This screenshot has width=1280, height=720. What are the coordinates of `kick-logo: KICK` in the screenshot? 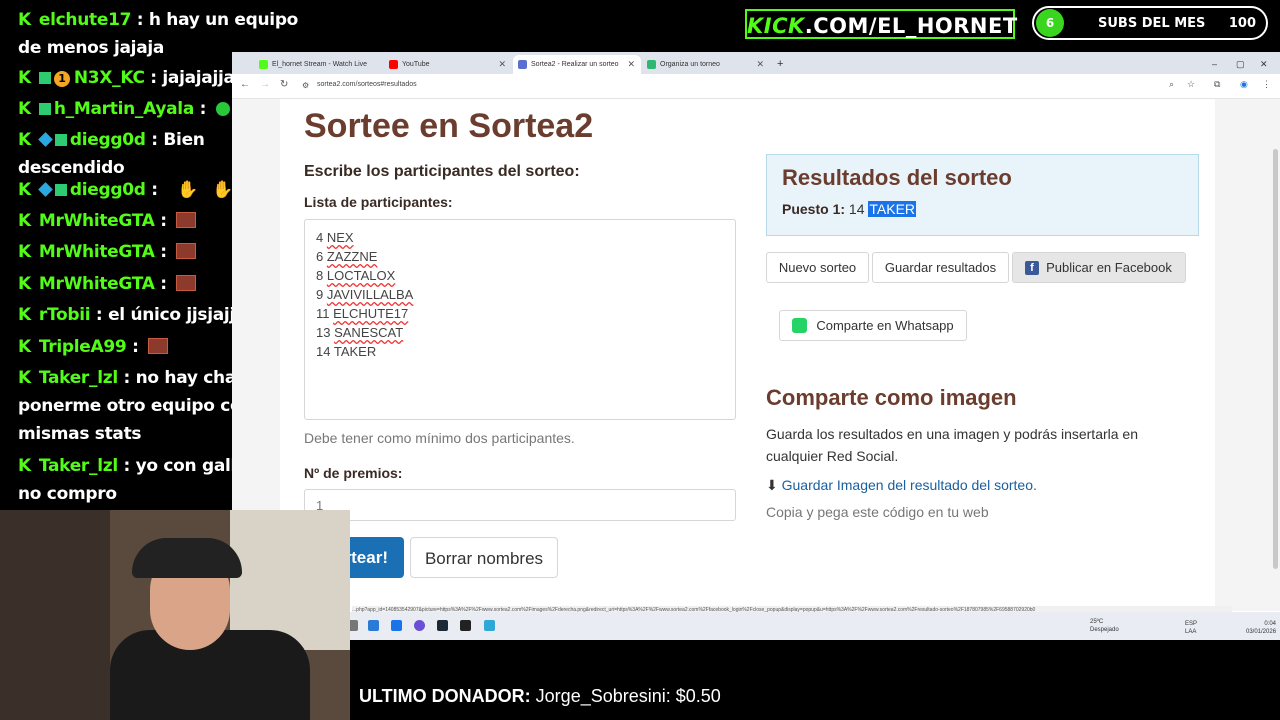 It's located at (776, 26).